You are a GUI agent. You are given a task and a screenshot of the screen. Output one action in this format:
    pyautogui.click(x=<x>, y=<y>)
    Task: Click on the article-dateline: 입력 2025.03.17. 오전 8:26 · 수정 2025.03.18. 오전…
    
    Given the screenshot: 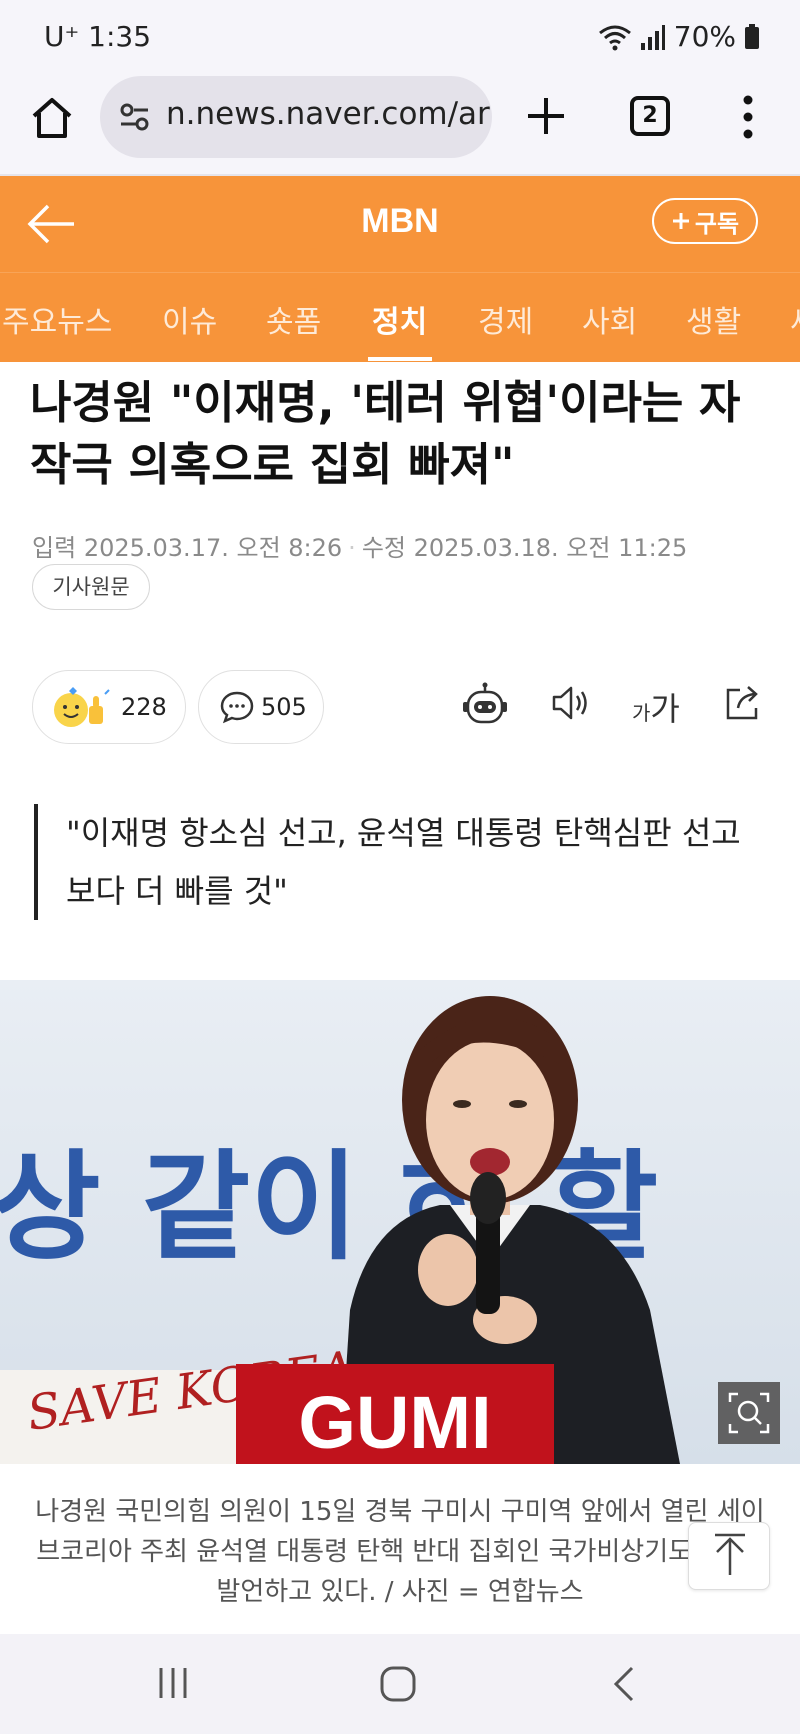 What is the action you would take?
    pyautogui.click(x=360, y=548)
    